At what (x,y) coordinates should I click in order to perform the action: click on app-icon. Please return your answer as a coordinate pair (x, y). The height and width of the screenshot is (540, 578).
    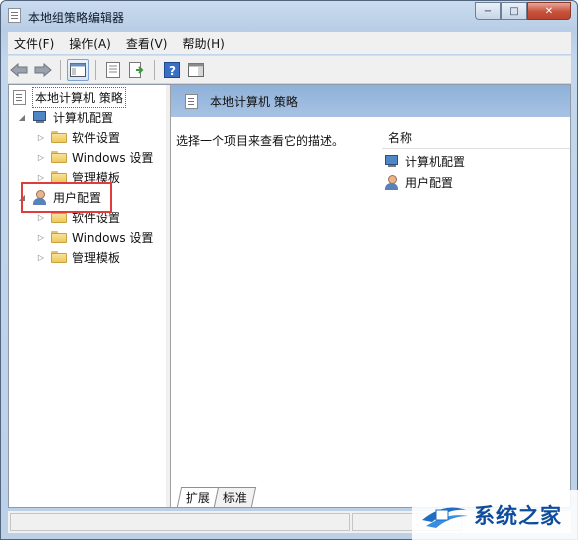
    Looking at the image, I should click on (14, 15).